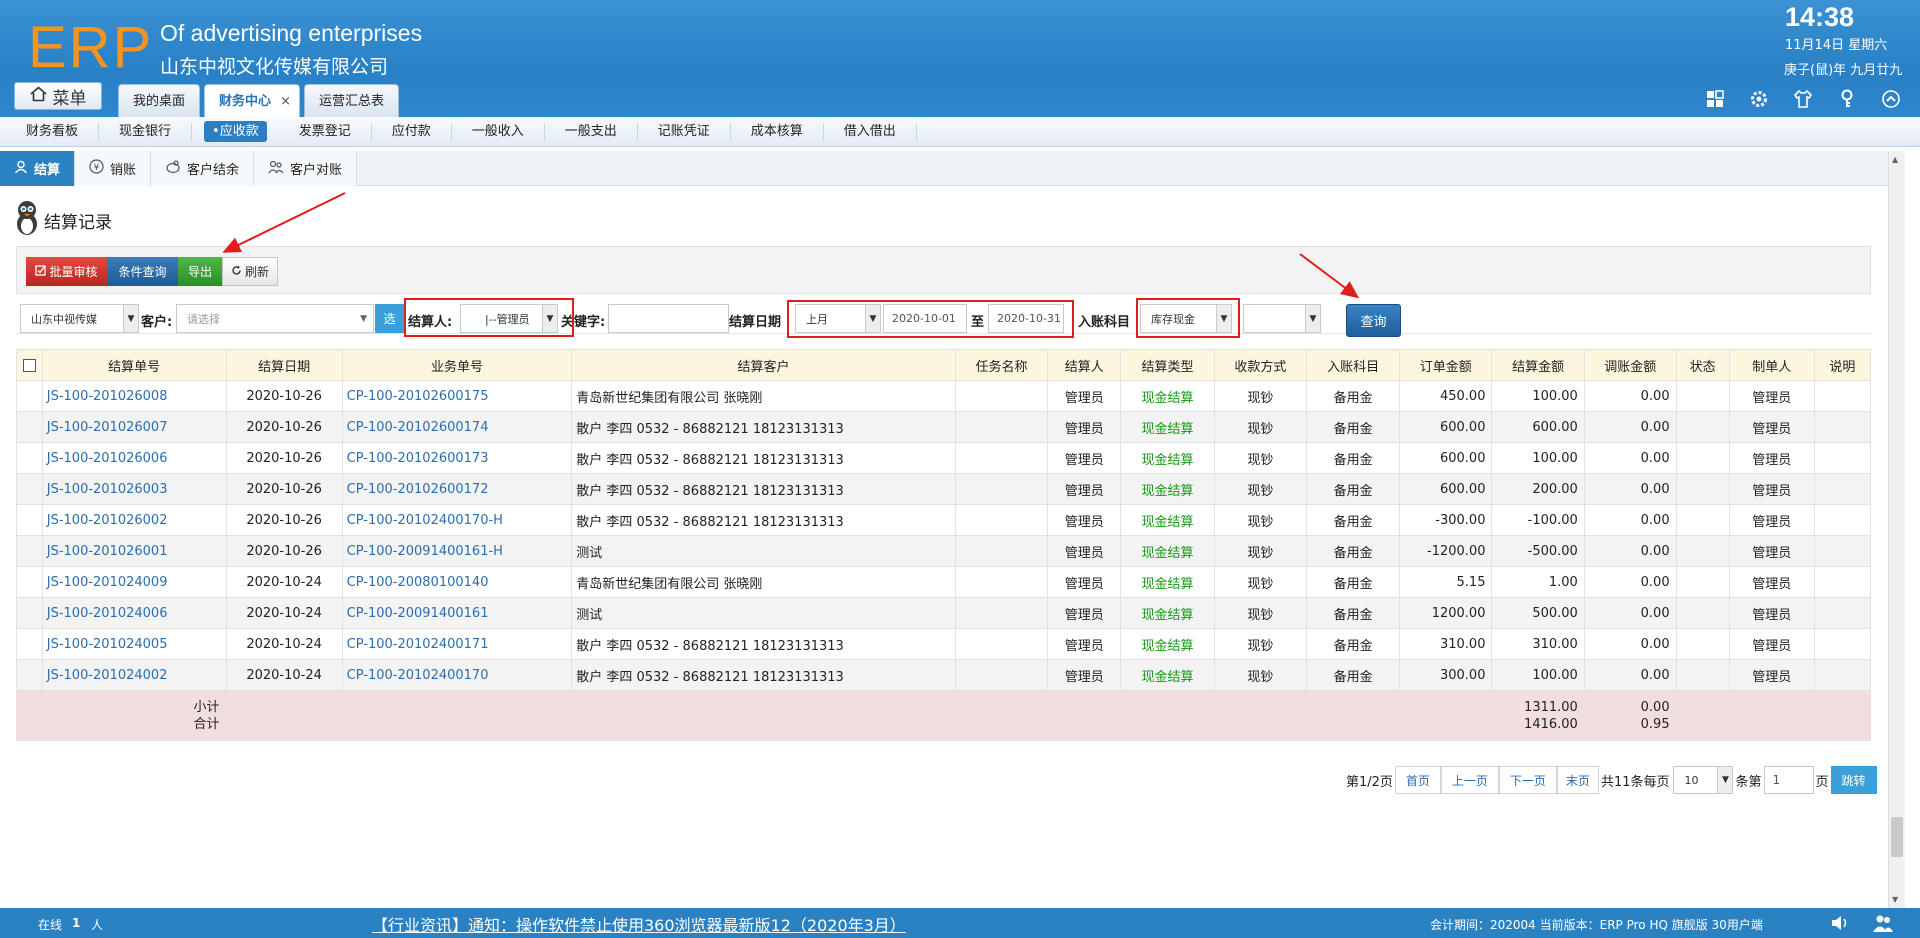 The width and height of the screenshot is (1920, 938). What do you see at coordinates (134, 489) in the screenshot?
I see `settlement-no-link: JS-100-201026003` at bounding box center [134, 489].